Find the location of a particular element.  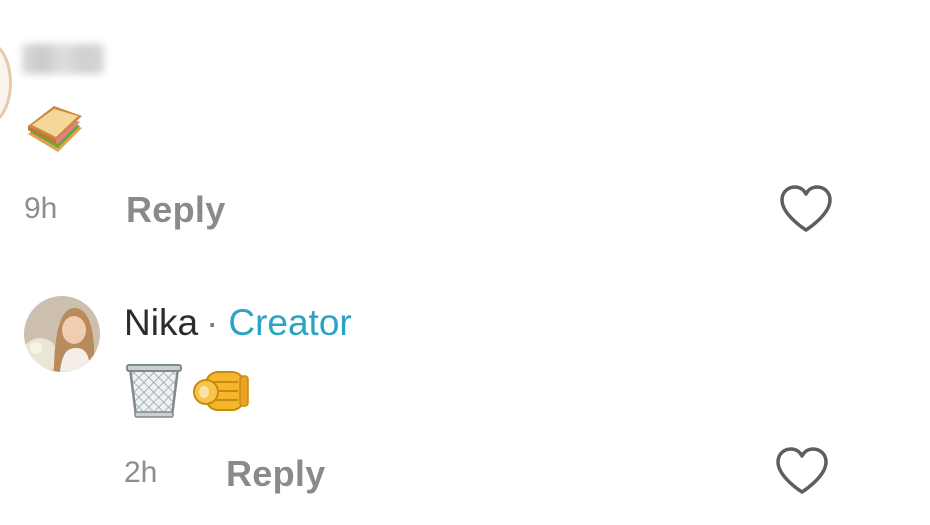

comment-author-row: Nika · Creator is located at coordinates (238, 323).